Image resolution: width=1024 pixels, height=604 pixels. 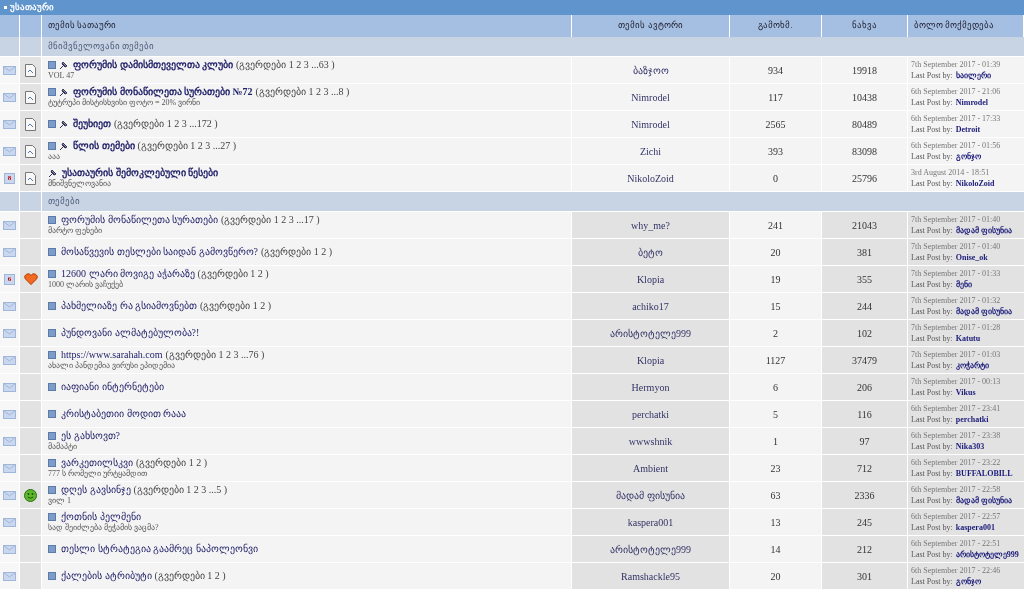 What do you see at coordinates (215, 355) in the screenshot?
I see `page-links: (გვერდები 1 2 3 ...76 )` at bounding box center [215, 355].